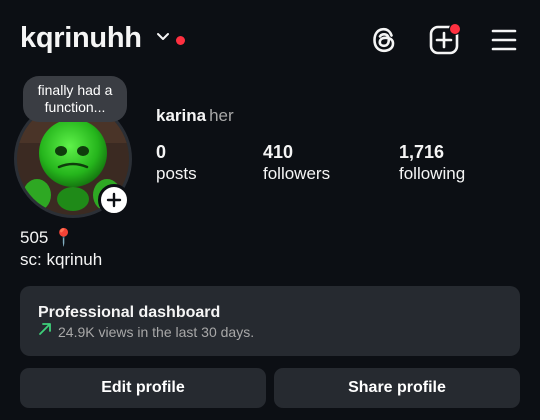 The image size is (540, 420). I want to click on following-count: 1,716, so click(421, 152).